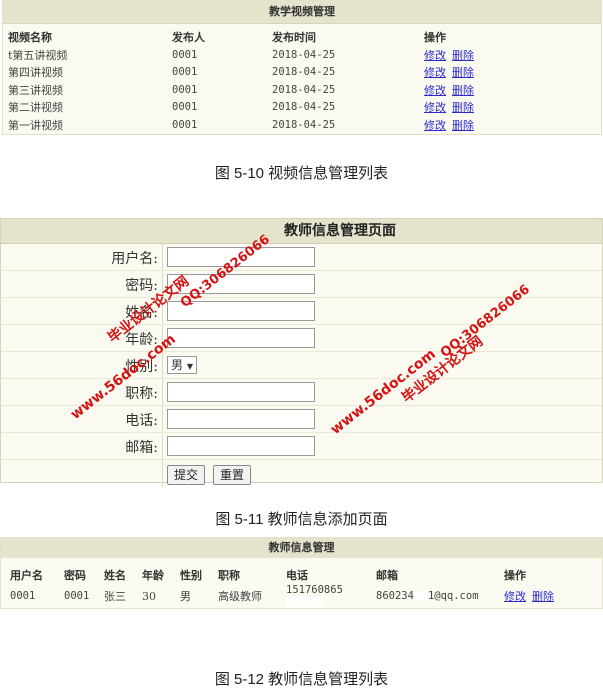  Describe the element at coordinates (301, 231) in the screenshot. I see `form-title: 教师信息管理页面` at that location.